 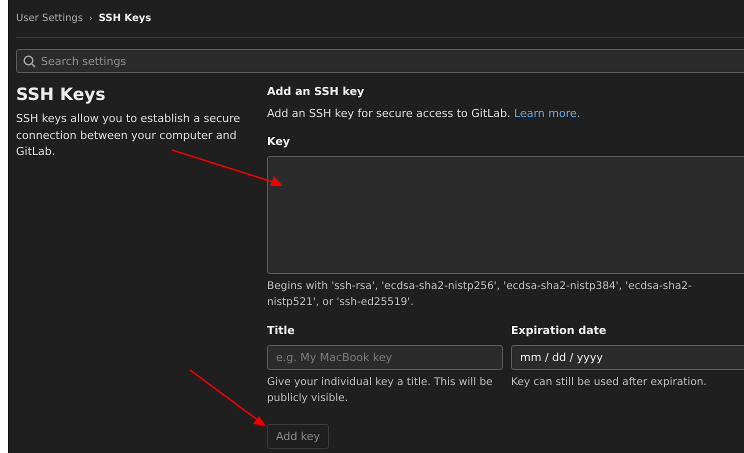 I want to click on section-title: SSH Keys, so click(x=61, y=95).